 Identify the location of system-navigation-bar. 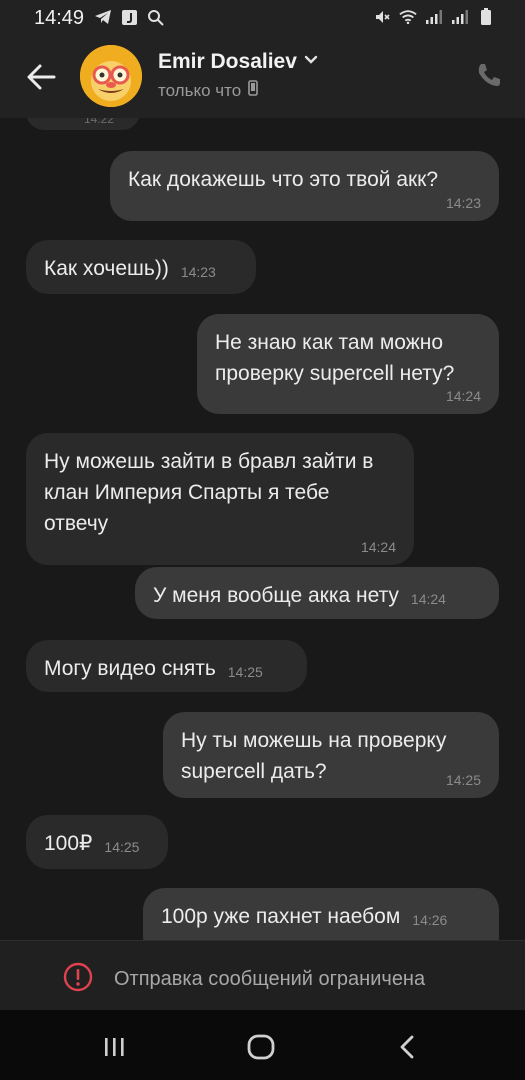
(262, 1045).